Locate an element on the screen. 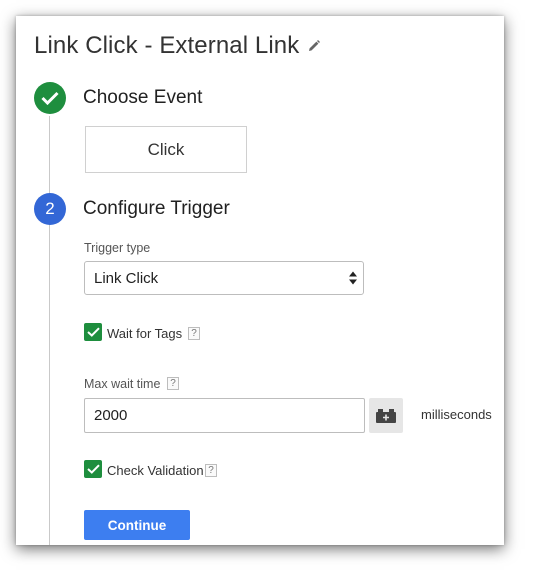  step-title-configure-trigger: Configure Trigger is located at coordinates (156, 208).